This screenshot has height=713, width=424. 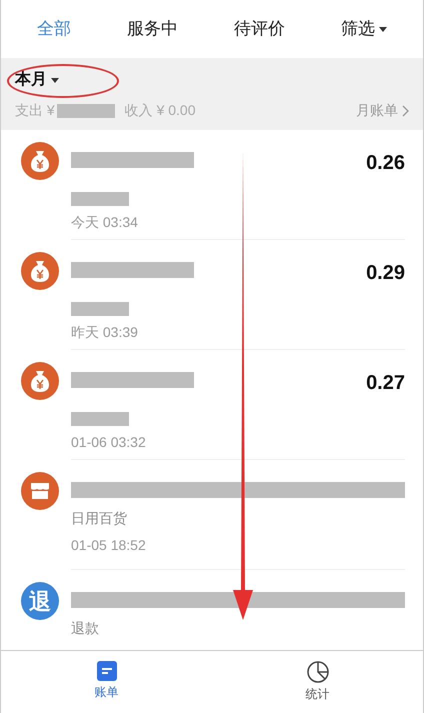 What do you see at coordinates (35, 110) in the screenshot?
I see `expense-label: 支出 ¥` at bounding box center [35, 110].